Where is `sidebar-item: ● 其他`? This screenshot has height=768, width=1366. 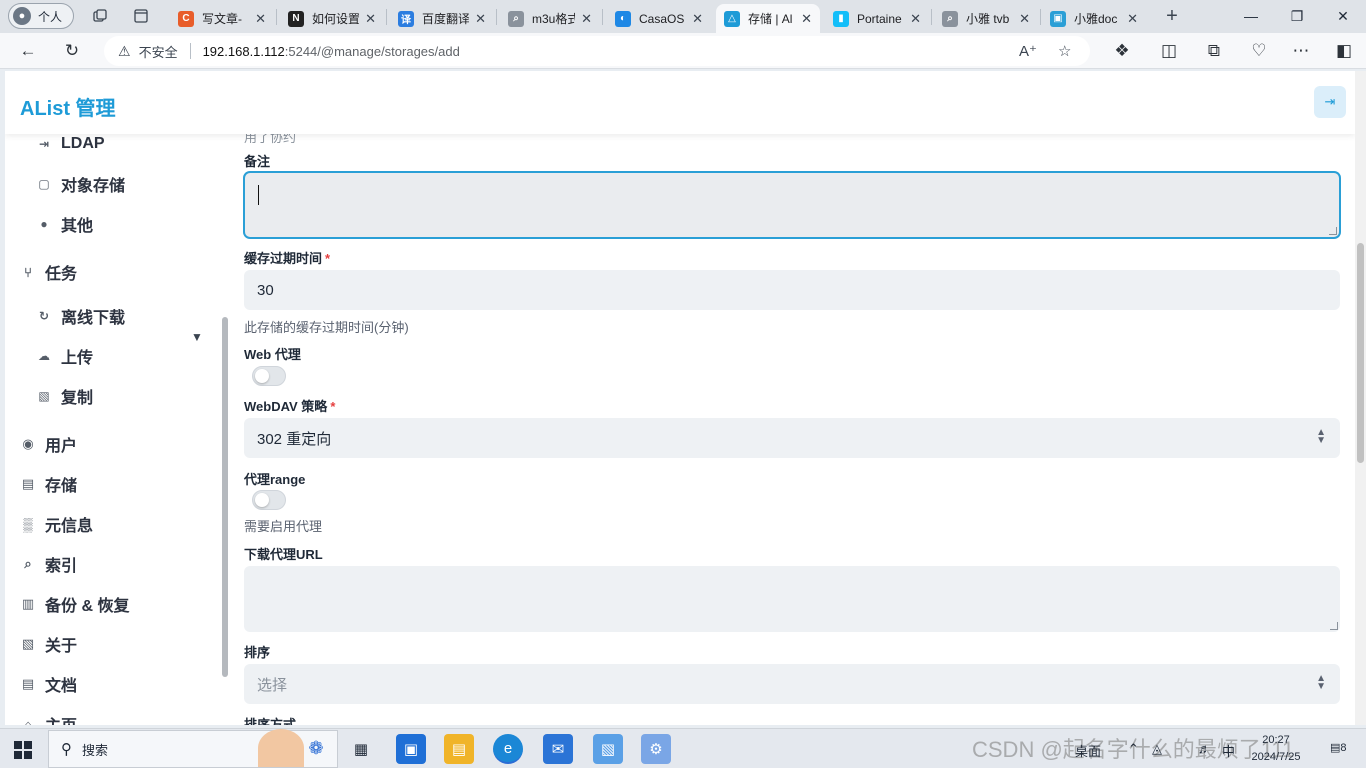
sidebar-item: ● 其他 is located at coordinates (64, 224).